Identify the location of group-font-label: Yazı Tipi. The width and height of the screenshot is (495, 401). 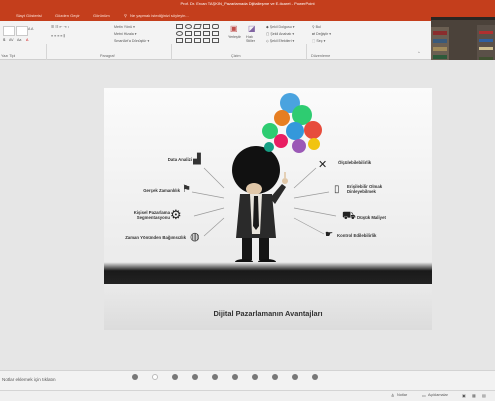
(8, 56).